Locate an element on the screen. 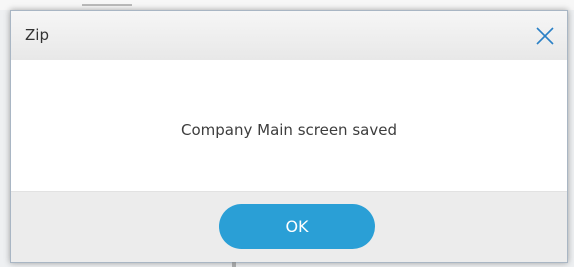 The width and height of the screenshot is (574, 267). background-text-fragment is located at coordinates (107, 3).